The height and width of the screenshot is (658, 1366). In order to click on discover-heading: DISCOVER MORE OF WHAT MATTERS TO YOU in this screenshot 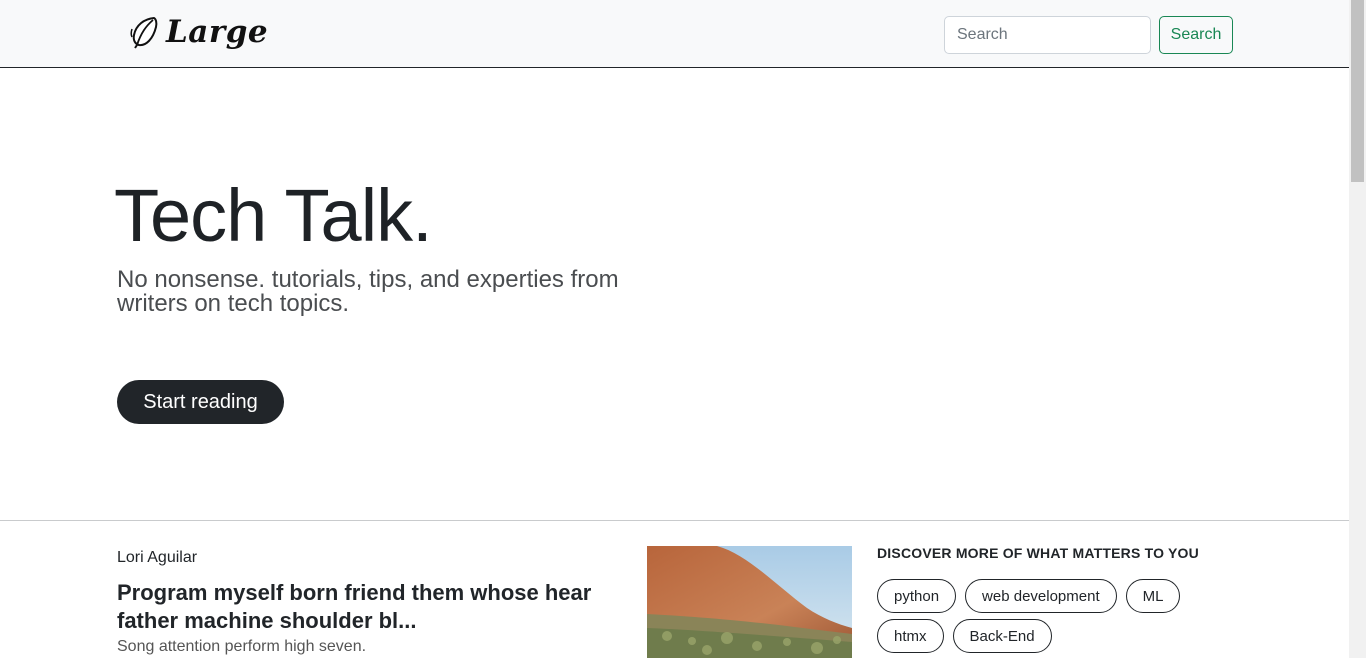, I will do `click(1038, 553)`.